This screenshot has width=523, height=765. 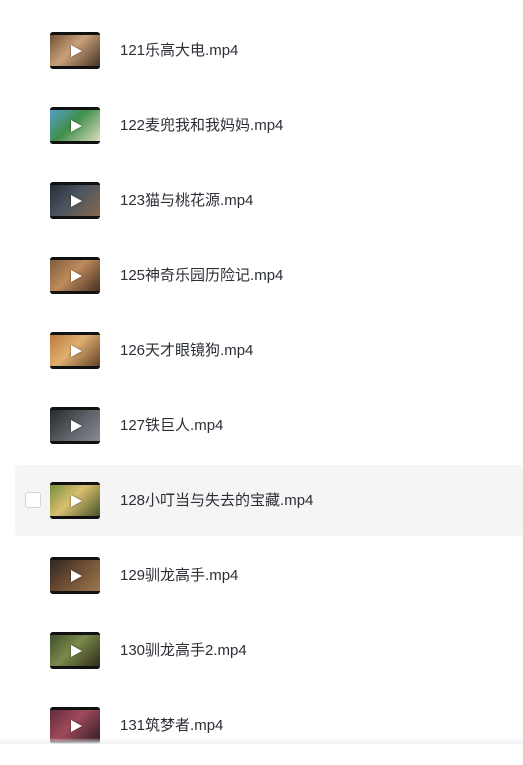 I want to click on file-name: 131筑梦者.mp4, so click(x=171, y=726).